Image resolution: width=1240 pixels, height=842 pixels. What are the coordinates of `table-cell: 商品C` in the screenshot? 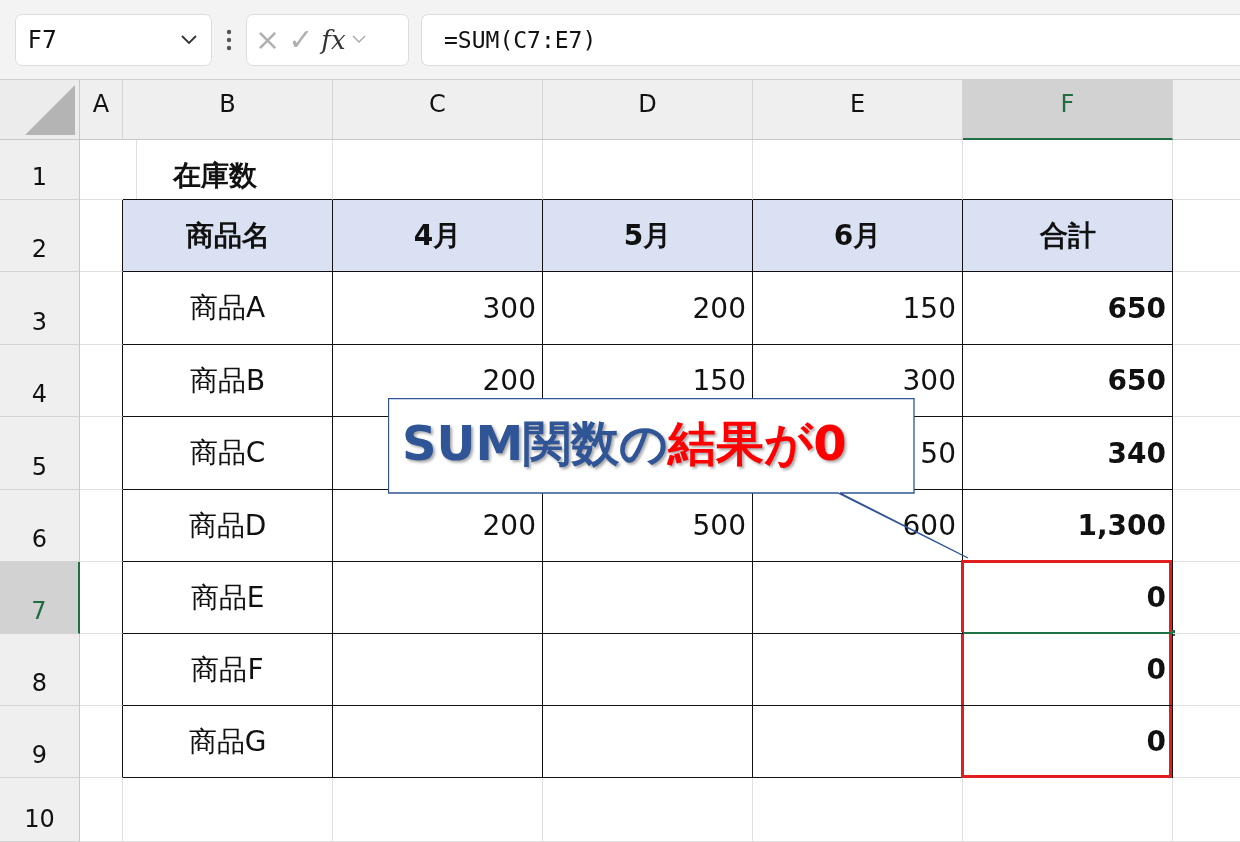 It's located at (228, 453).